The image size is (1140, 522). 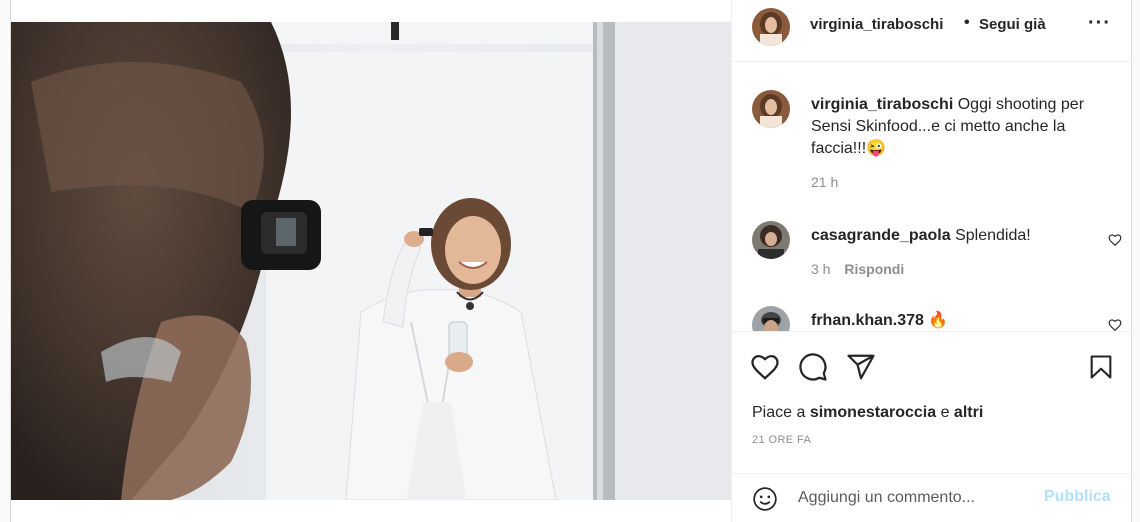 I want to click on caption-time: 21 h, so click(x=824, y=182).